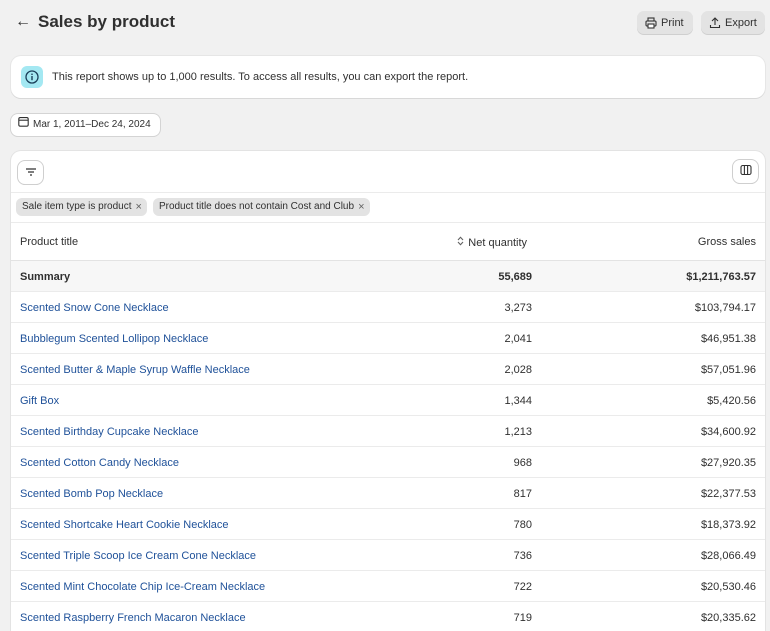  What do you see at coordinates (651, 23) in the screenshot?
I see `printer-icon` at bounding box center [651, 23].